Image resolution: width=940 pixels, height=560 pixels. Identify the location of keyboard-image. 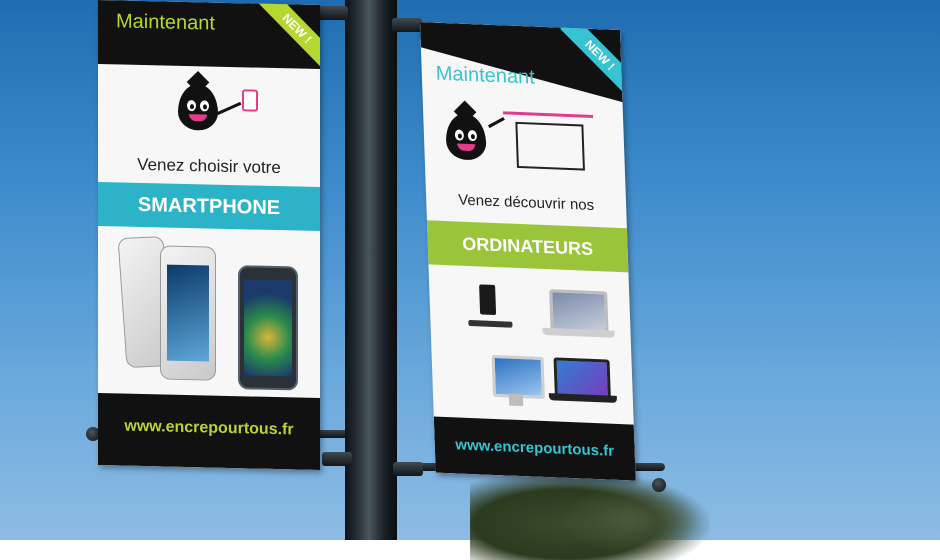
(490, 323).